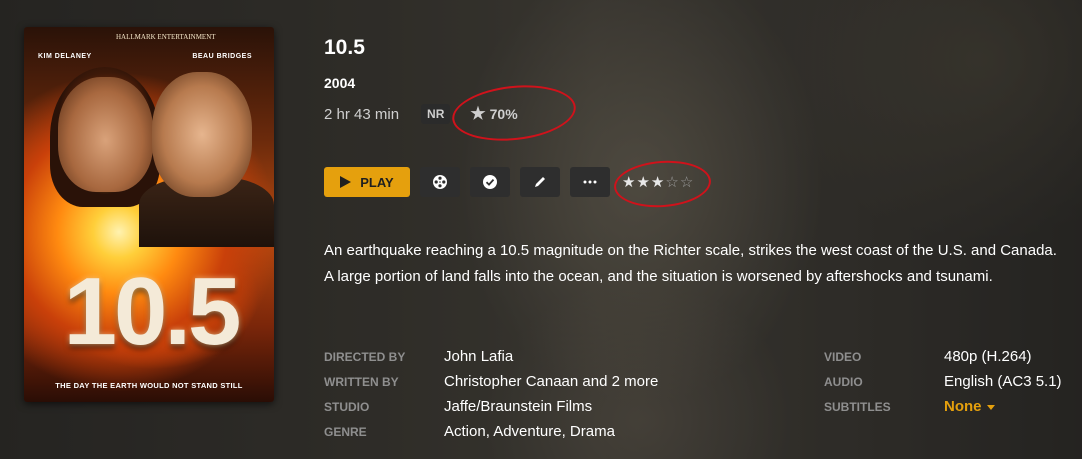  I want to click on play-button: PLAY, so click(367, 182).